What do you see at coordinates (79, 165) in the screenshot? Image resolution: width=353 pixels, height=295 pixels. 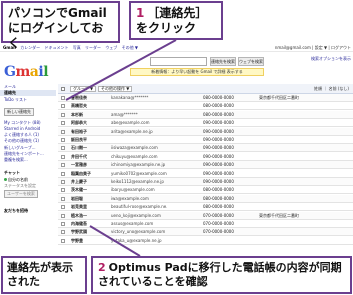 I see `contact-name: 一宮雅彦` at bounding box center [79, 165].